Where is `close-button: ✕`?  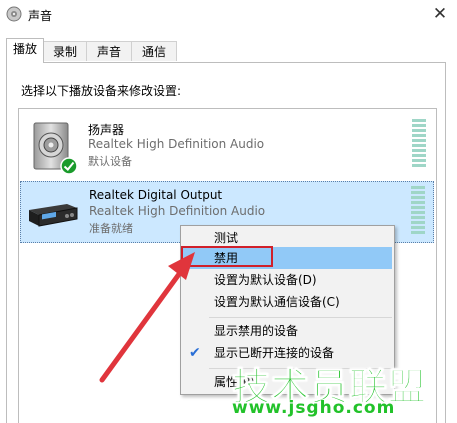
close-button: ✕ is located at coordinates (440, 14).